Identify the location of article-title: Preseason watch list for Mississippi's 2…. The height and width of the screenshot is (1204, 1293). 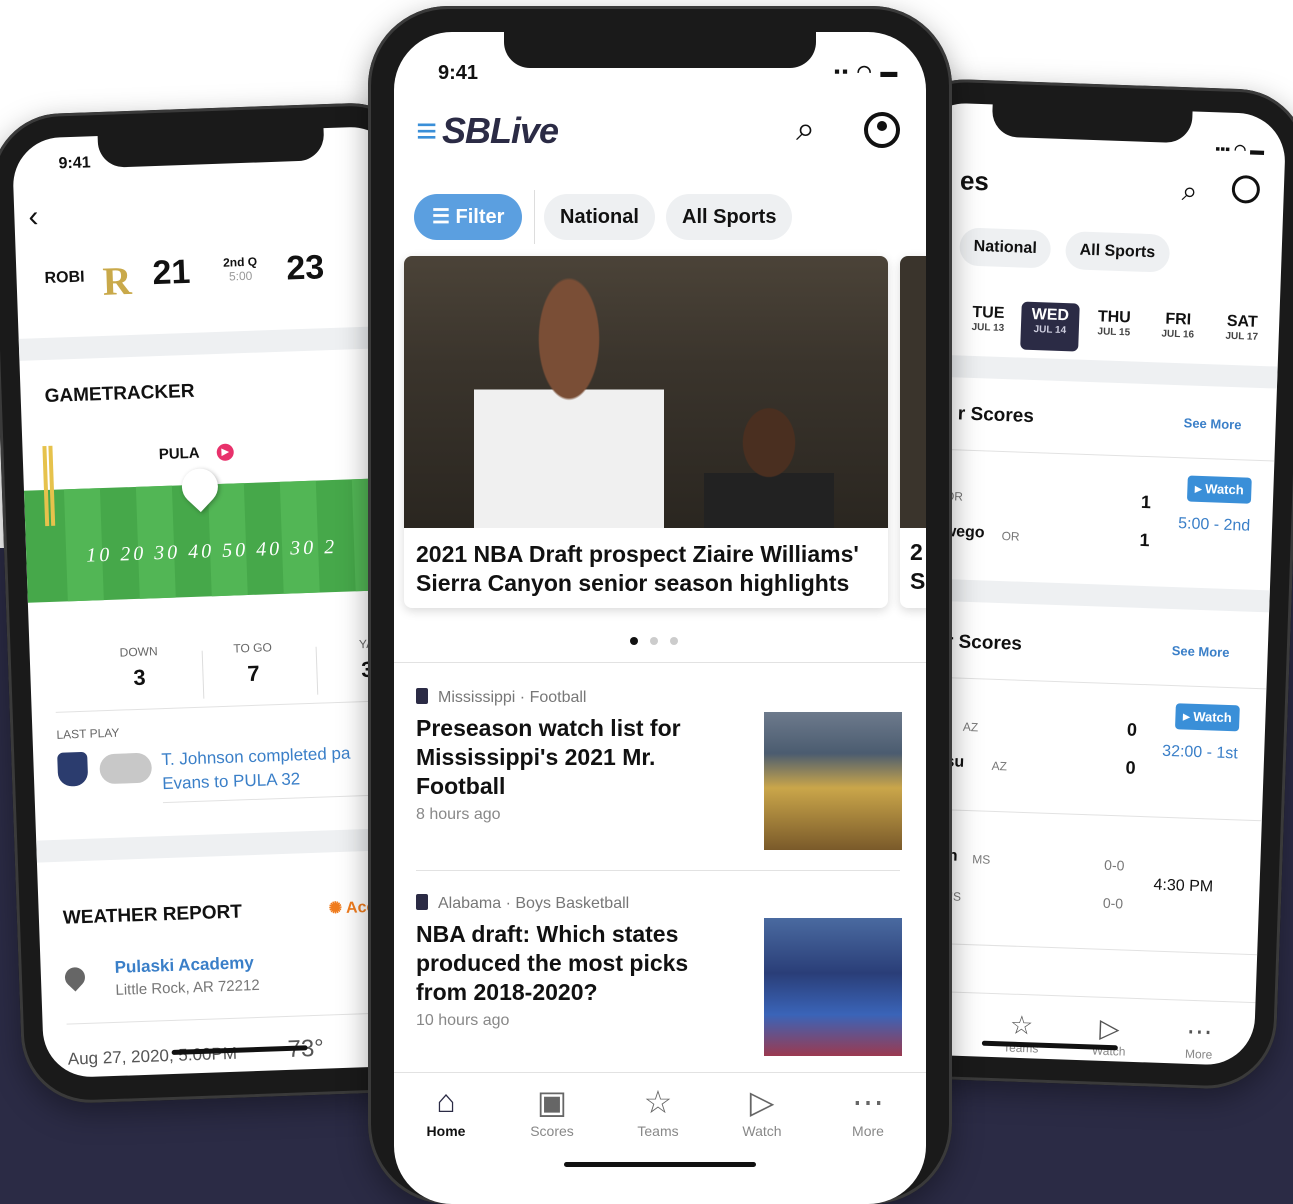
(548, 757).